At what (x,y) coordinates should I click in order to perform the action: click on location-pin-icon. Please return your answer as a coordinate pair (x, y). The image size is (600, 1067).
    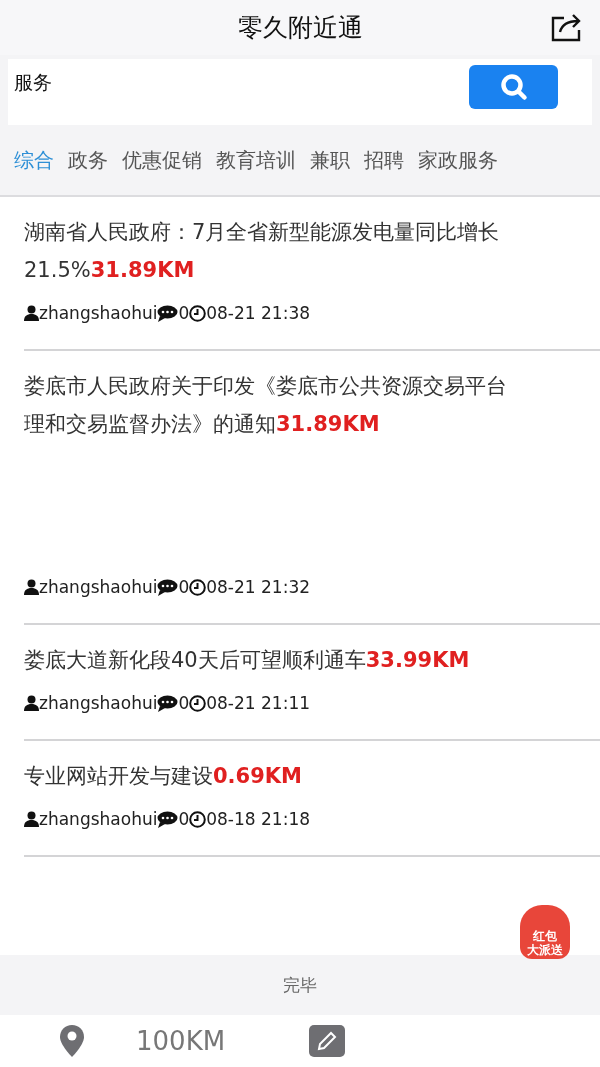
    Looking at the image, I should click on (72, 1041).